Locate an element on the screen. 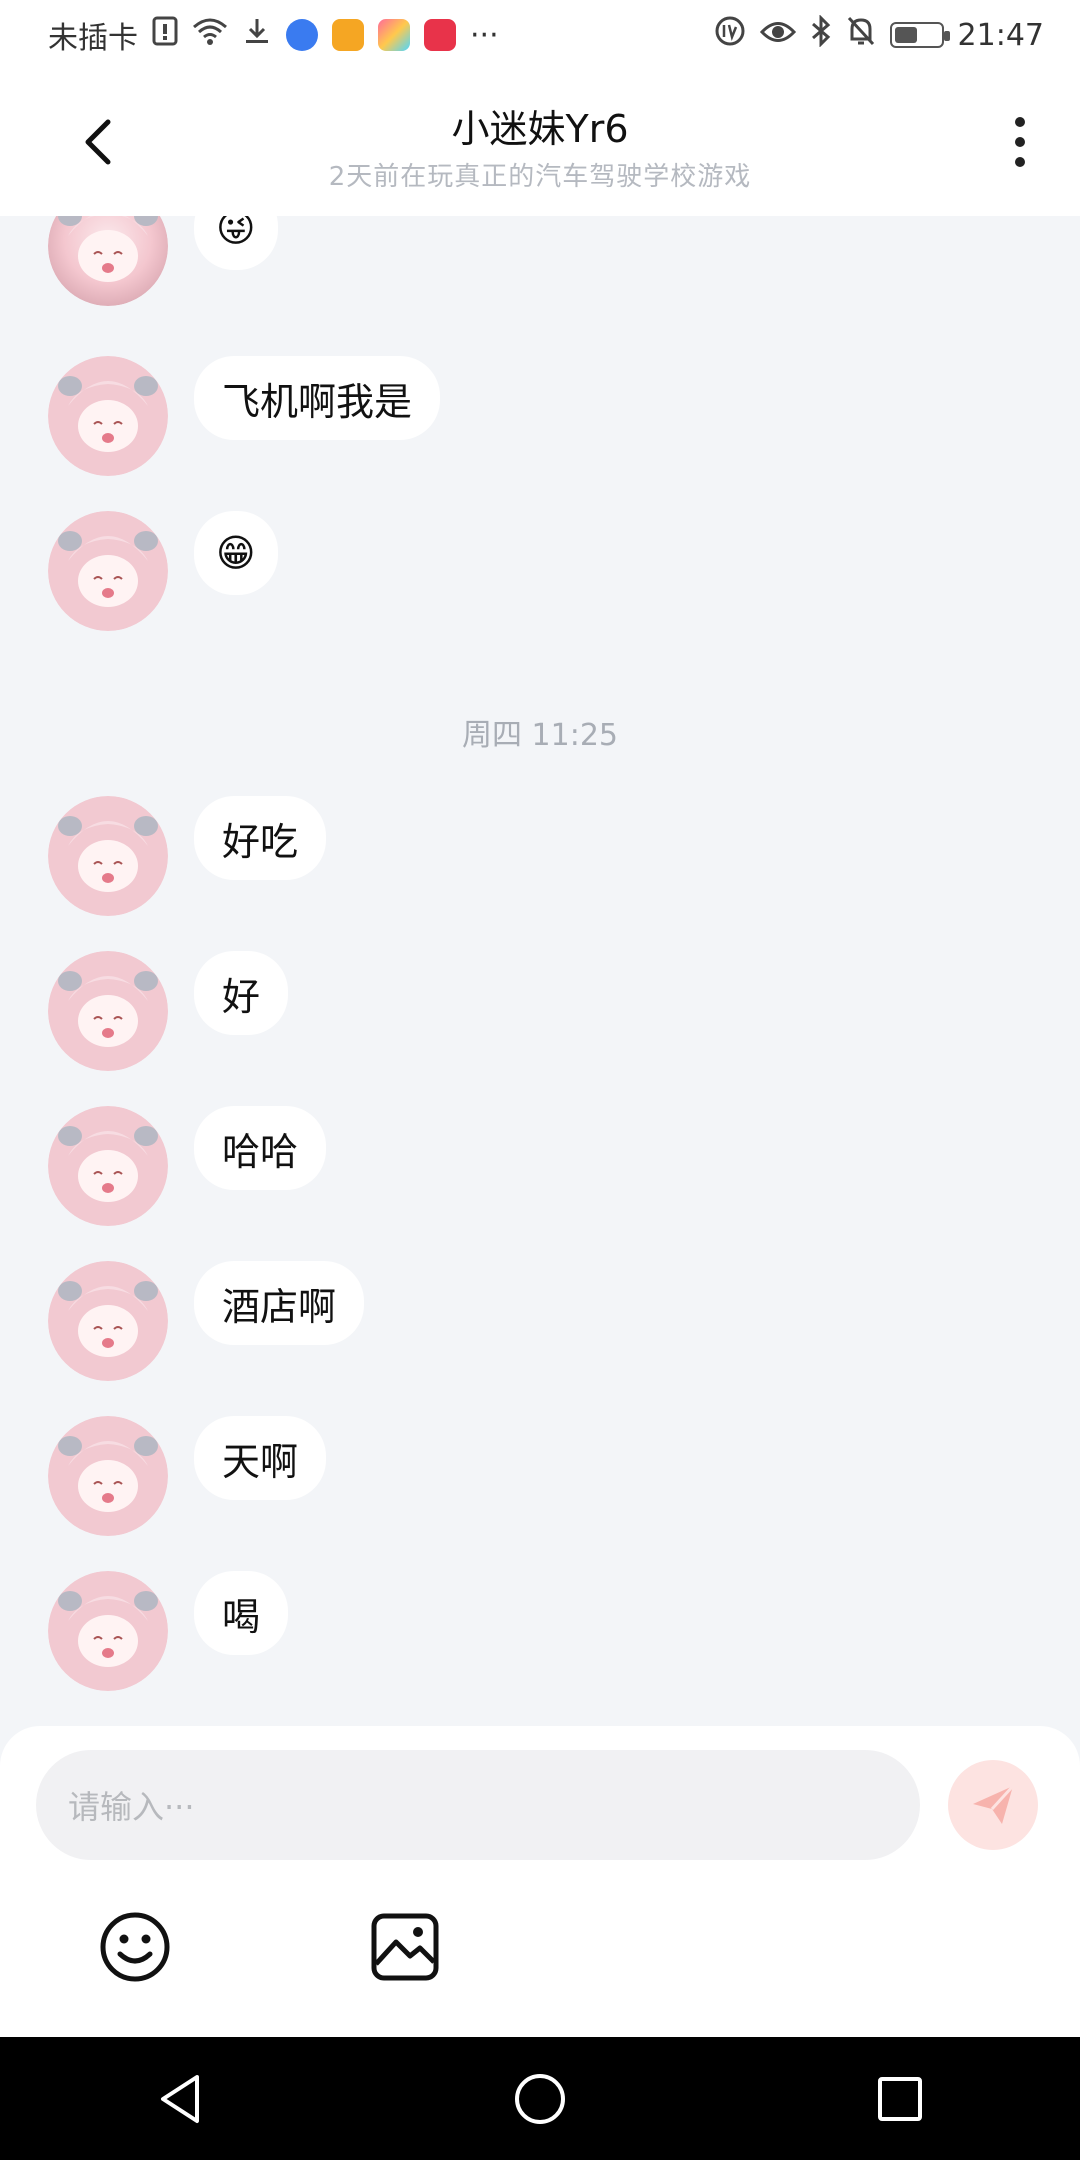 Image resolution: width=1080 pixels, height=2160 pixels. system-nav-bar is located at coordinates (540, 2098).